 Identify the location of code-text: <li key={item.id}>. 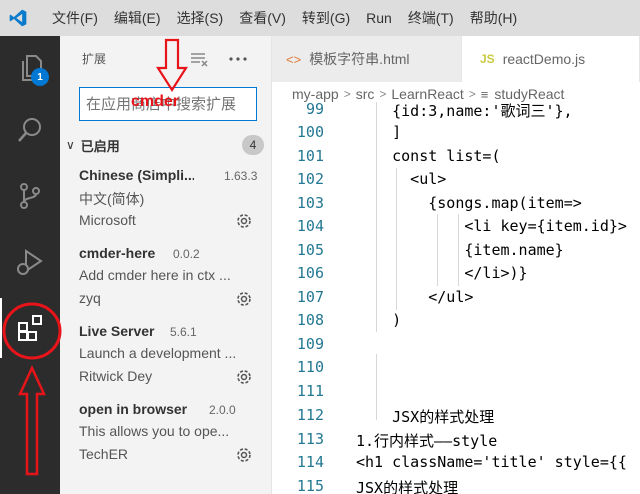
(491, 226).